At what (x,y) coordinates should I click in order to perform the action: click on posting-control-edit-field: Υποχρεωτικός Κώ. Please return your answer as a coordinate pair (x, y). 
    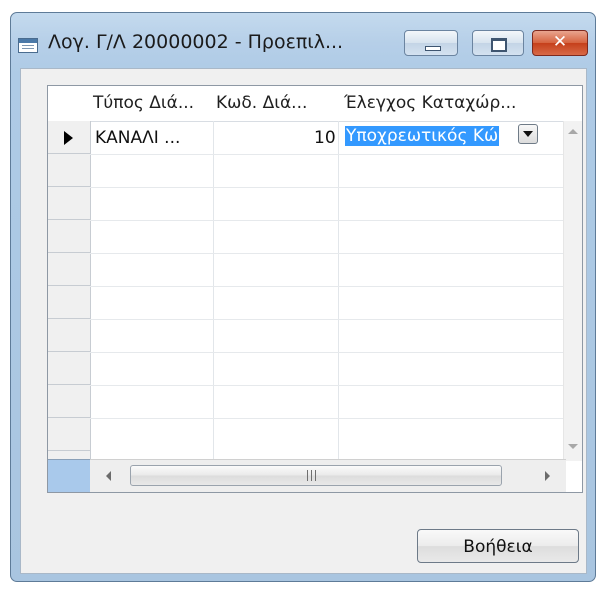
    Looking at the image, I should click on (432, 137).